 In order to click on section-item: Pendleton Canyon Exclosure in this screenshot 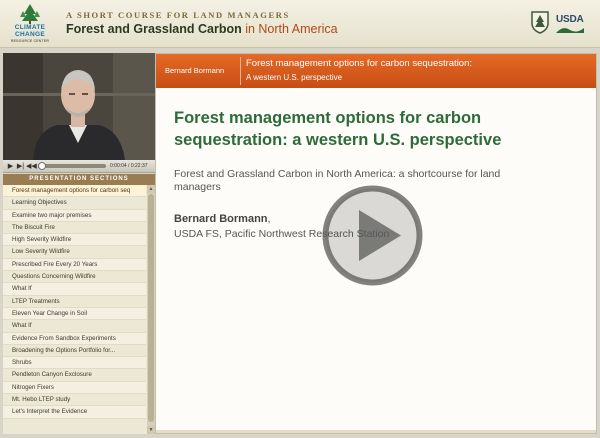, I will do `click(74, 375)`.